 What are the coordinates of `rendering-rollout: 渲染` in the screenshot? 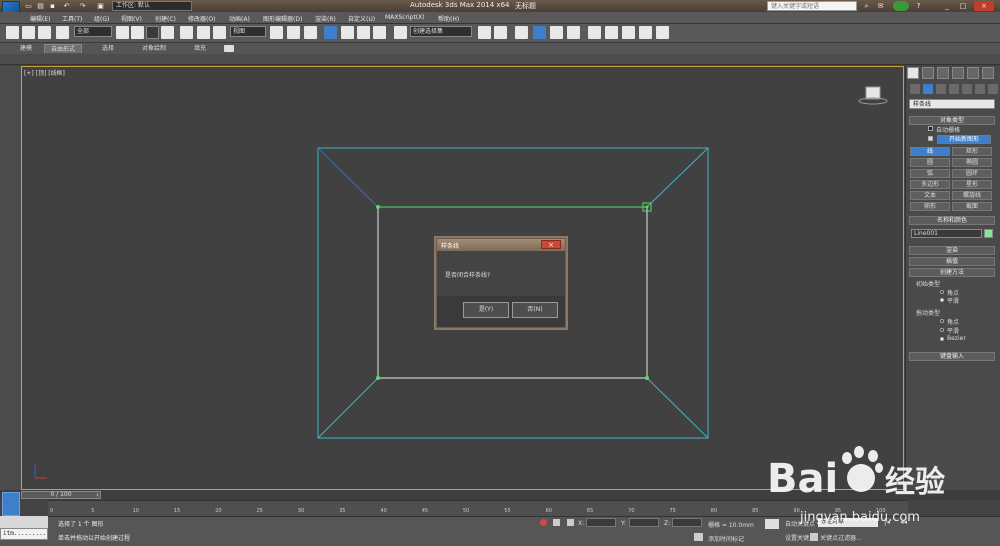 It's located at (952, 250).